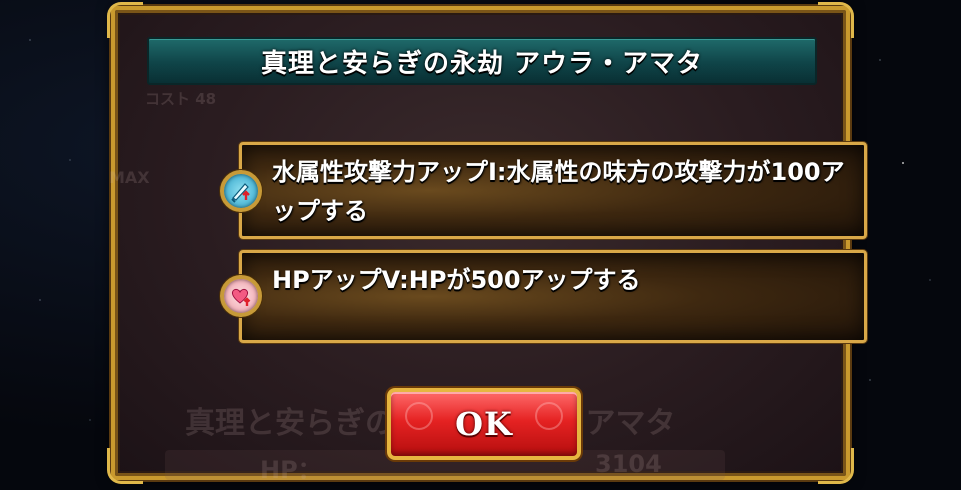 This screenshot has height=490, width=961. Describe the element at coordinates (628, 464) in the screenshot. I see `background-hp-value: 3104` at that location.